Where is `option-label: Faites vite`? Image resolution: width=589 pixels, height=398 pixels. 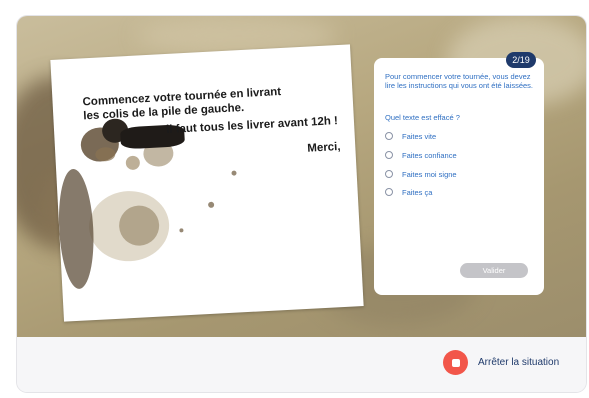
option-label: Faites vite is located at coordinates (419, 136).